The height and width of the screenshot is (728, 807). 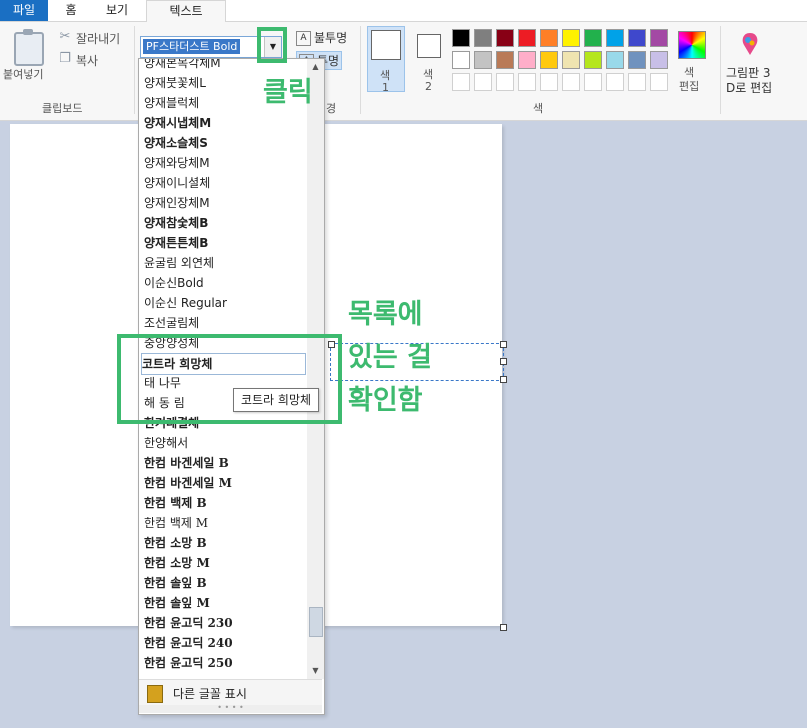 What do you see at coordinates (692, 45) in the screenshot?
I see `edit-colors-icon` at bounding box center [692, 45].